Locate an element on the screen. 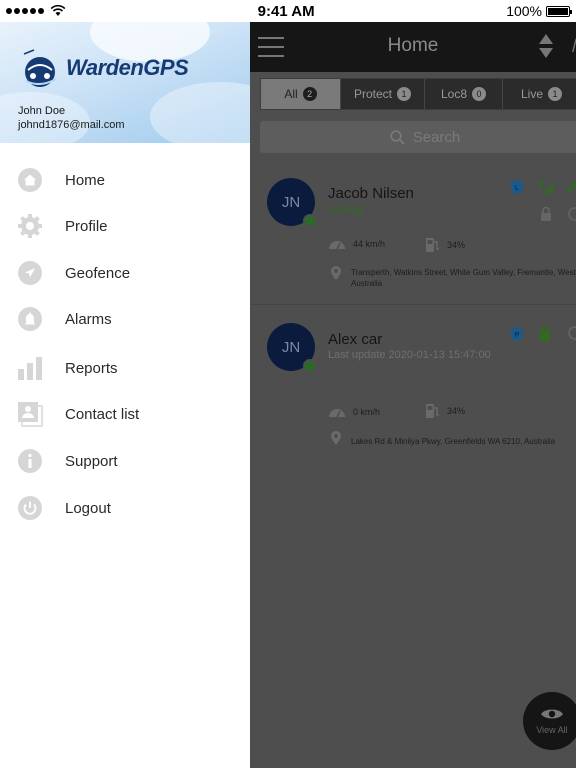 This screenshot has width=576, height=768. search-icon is located at coordinates (397, 137).